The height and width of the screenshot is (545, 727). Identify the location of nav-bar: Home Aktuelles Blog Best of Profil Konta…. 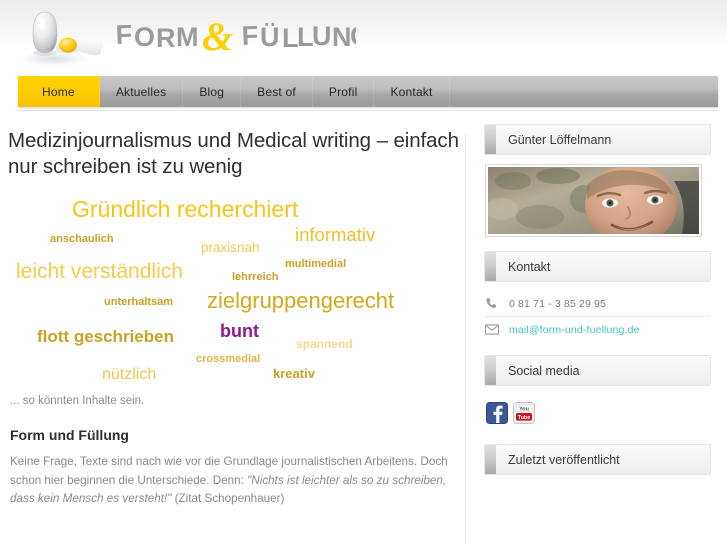
(368, 91).